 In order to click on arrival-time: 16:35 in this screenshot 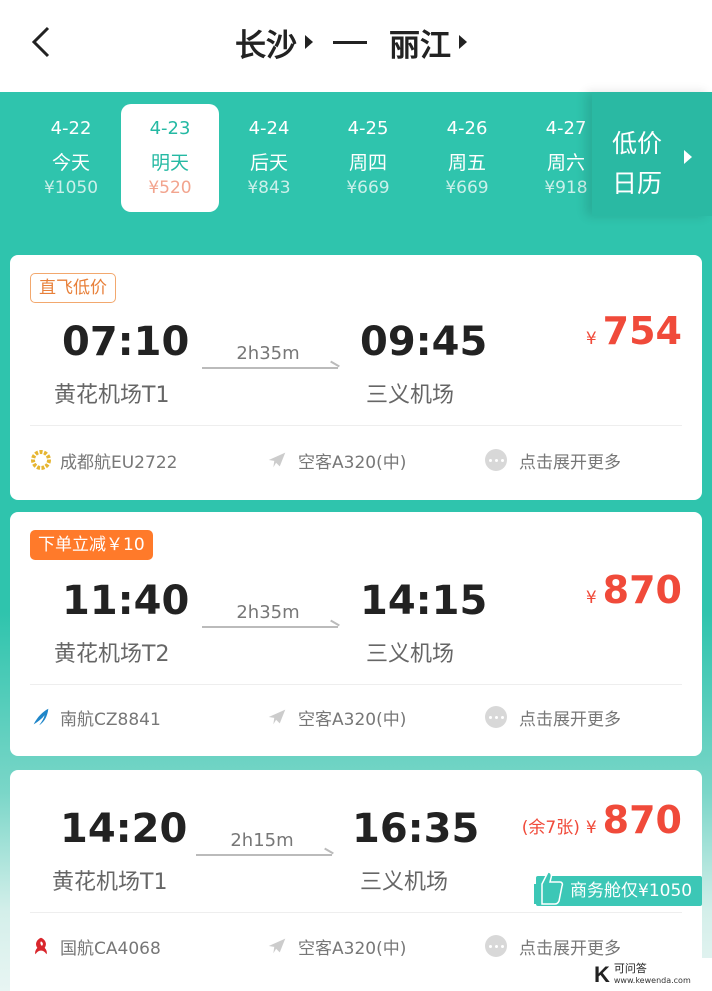, I will do `click(416, 829)`.